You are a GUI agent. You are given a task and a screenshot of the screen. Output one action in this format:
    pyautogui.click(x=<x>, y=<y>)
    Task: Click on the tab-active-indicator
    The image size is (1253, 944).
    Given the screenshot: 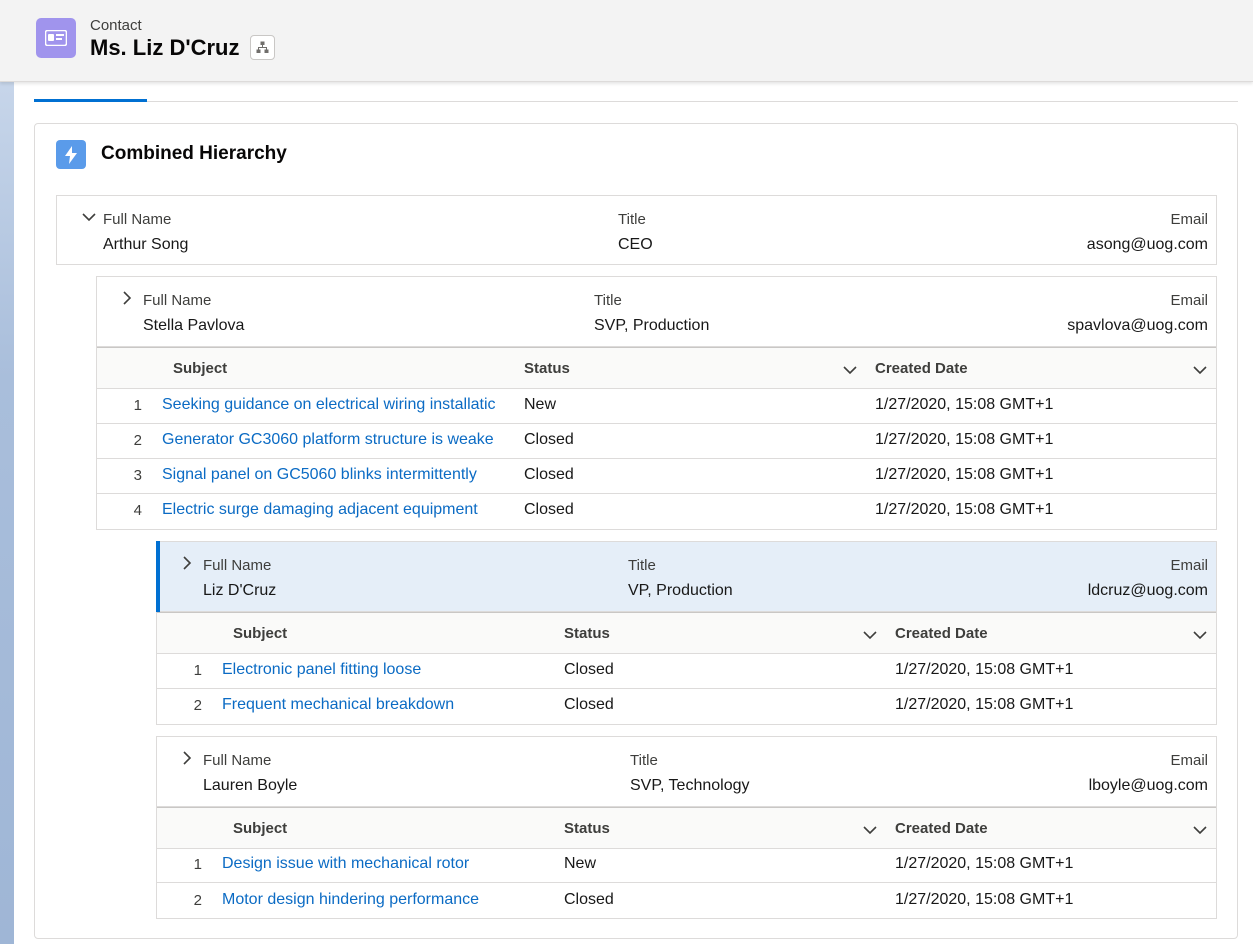 What is the action you would take?
    pyautogui.click(x=90, y=100)
    